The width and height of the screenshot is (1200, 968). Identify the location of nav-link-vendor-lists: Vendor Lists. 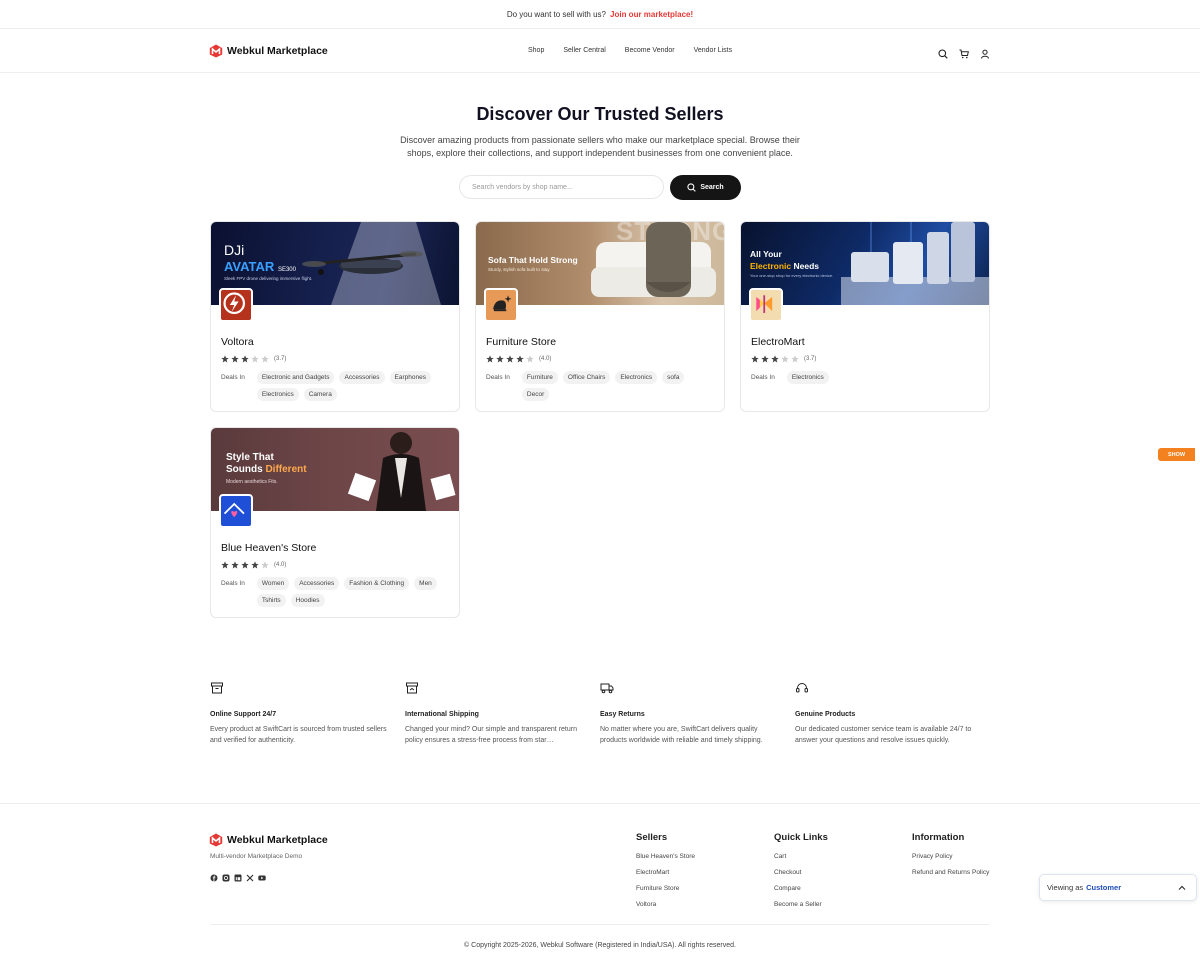
(713, 50).